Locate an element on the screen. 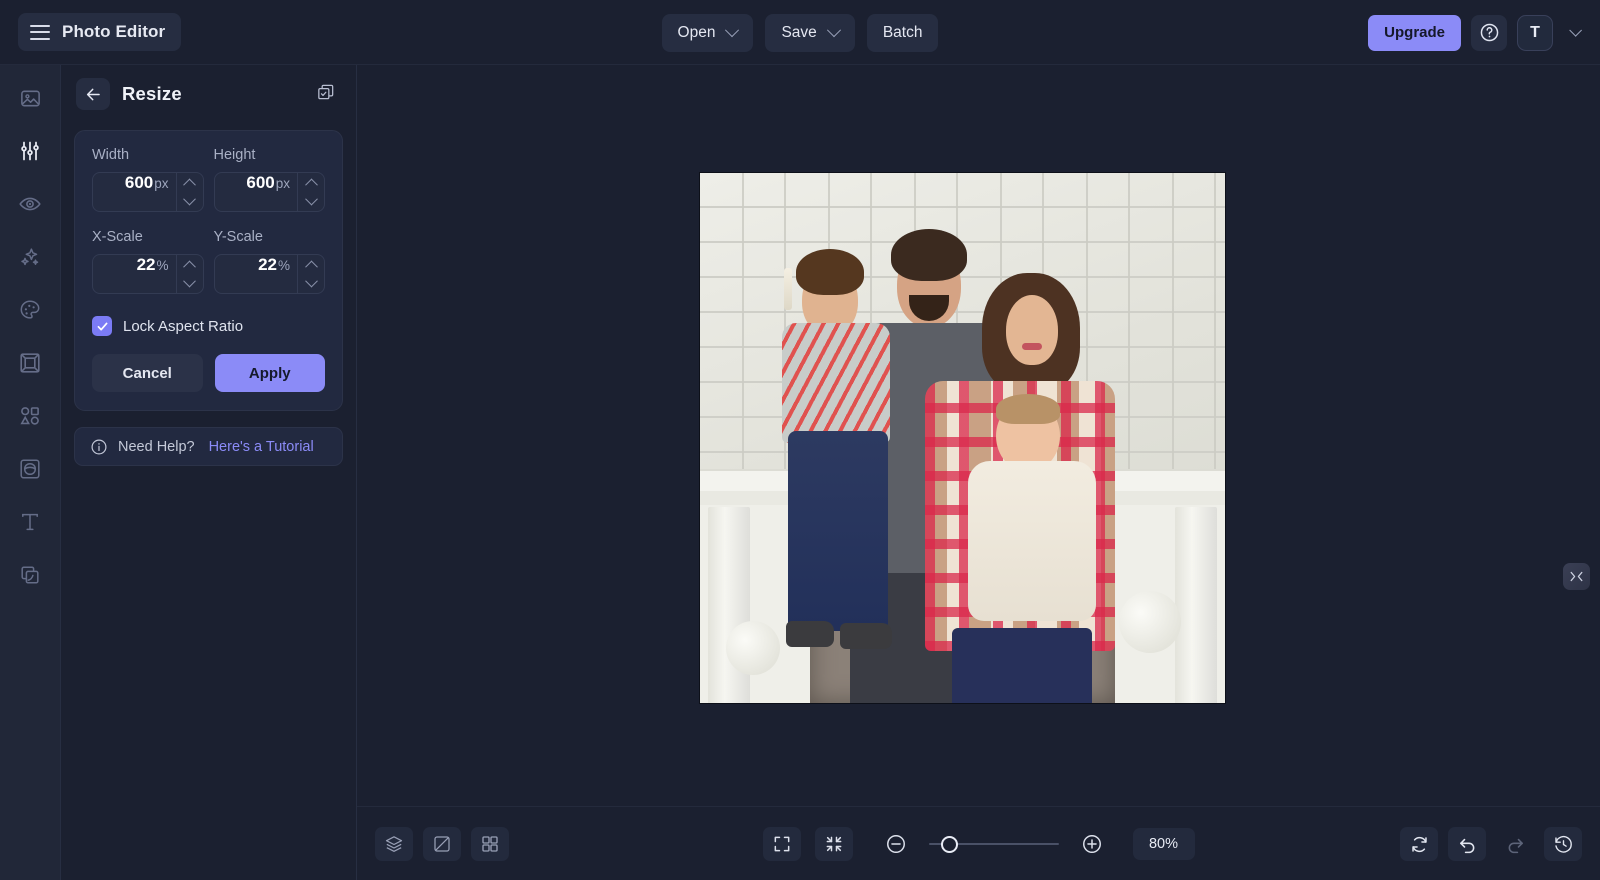 The image size is (1600, 880). history-button is located at coordinates (1563, 844).